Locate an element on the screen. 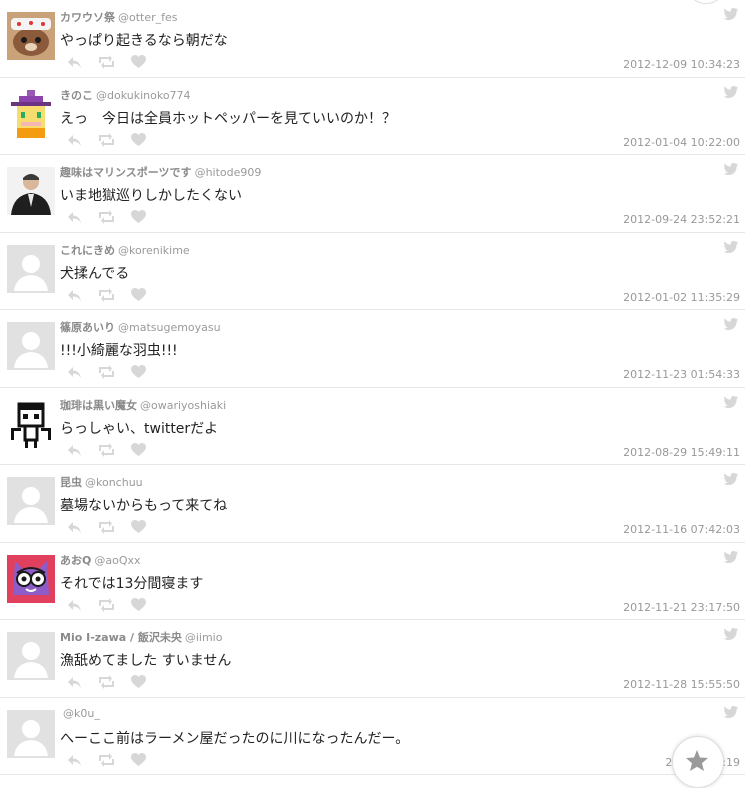 Image resolution: width=753 pixels, height=788 pixels. user-handle: @korenikime is located at coordinates (154, 250).